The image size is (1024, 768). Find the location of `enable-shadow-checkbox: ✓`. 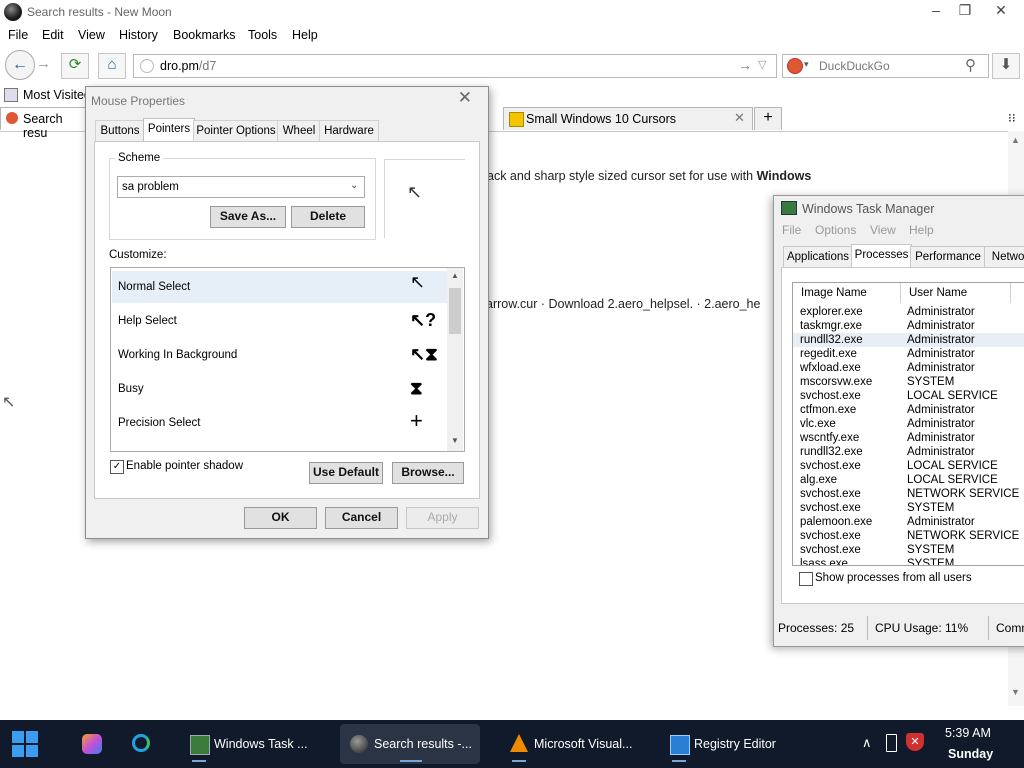

enable-shadow-checkbox: ✓ is located at coordinates (117, 467).